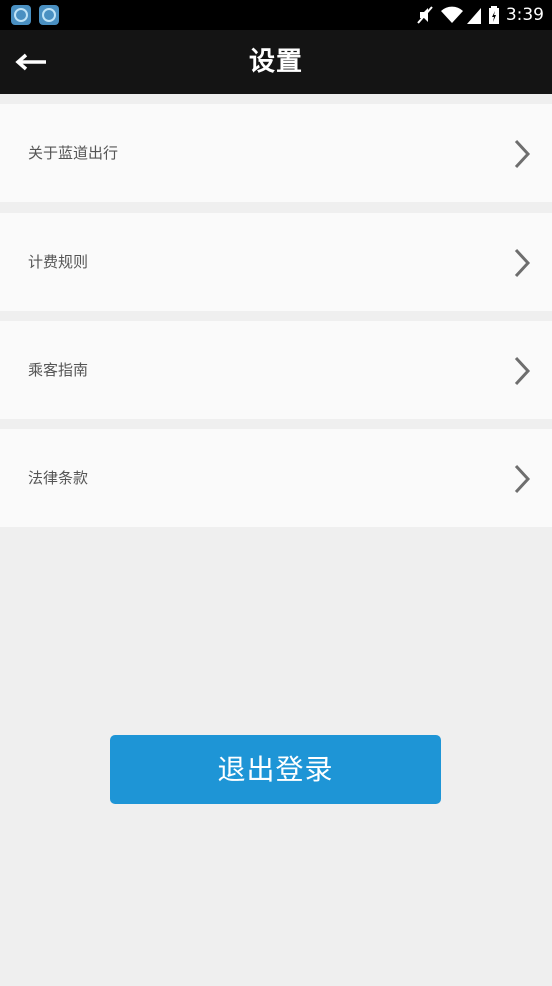  I want to click on status-bar: 3:39, so click(276, 15).